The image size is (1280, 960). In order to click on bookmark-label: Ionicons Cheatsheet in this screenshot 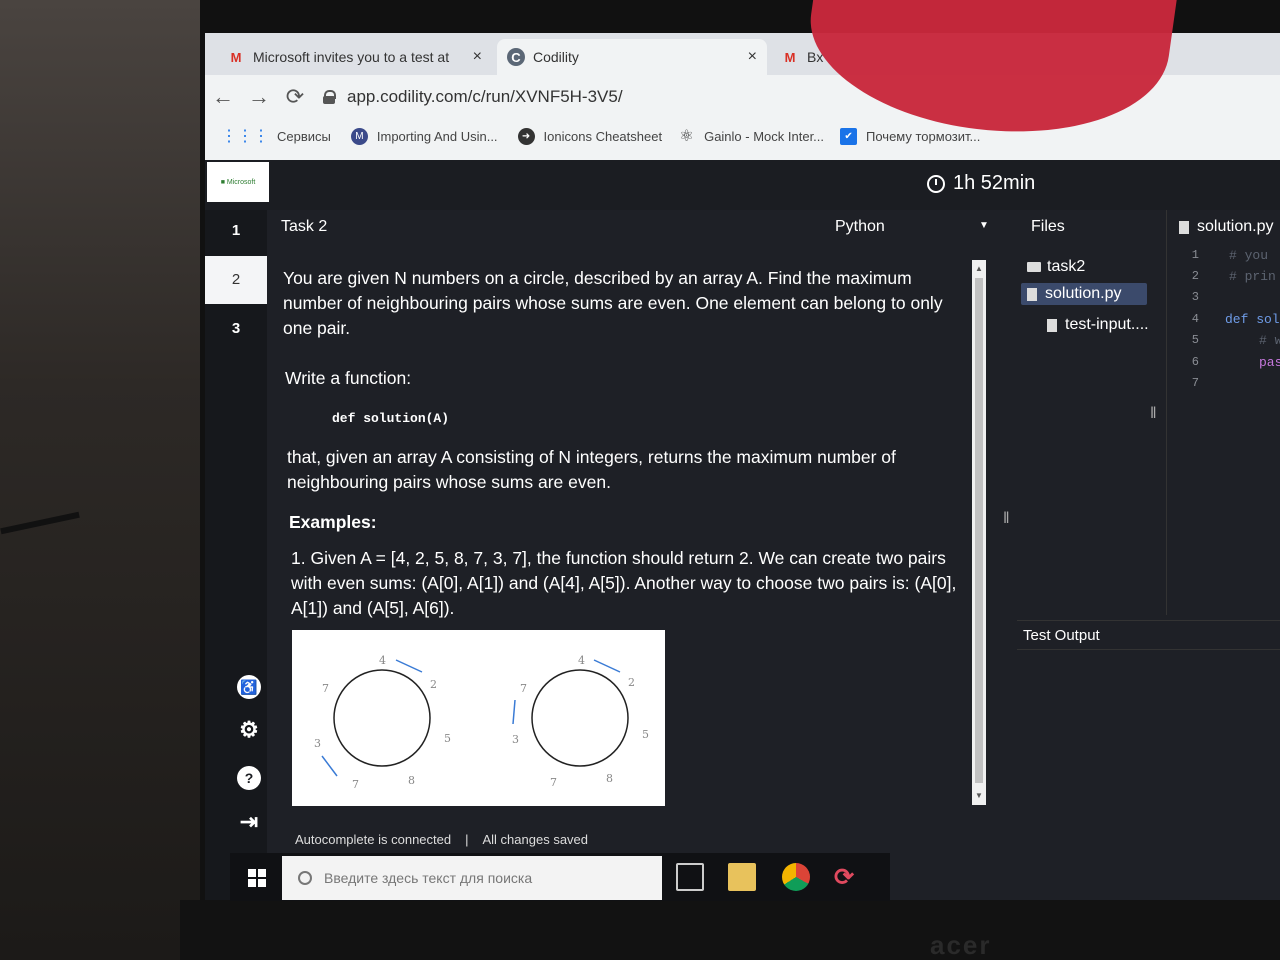, I will do `click(603, 136)`.